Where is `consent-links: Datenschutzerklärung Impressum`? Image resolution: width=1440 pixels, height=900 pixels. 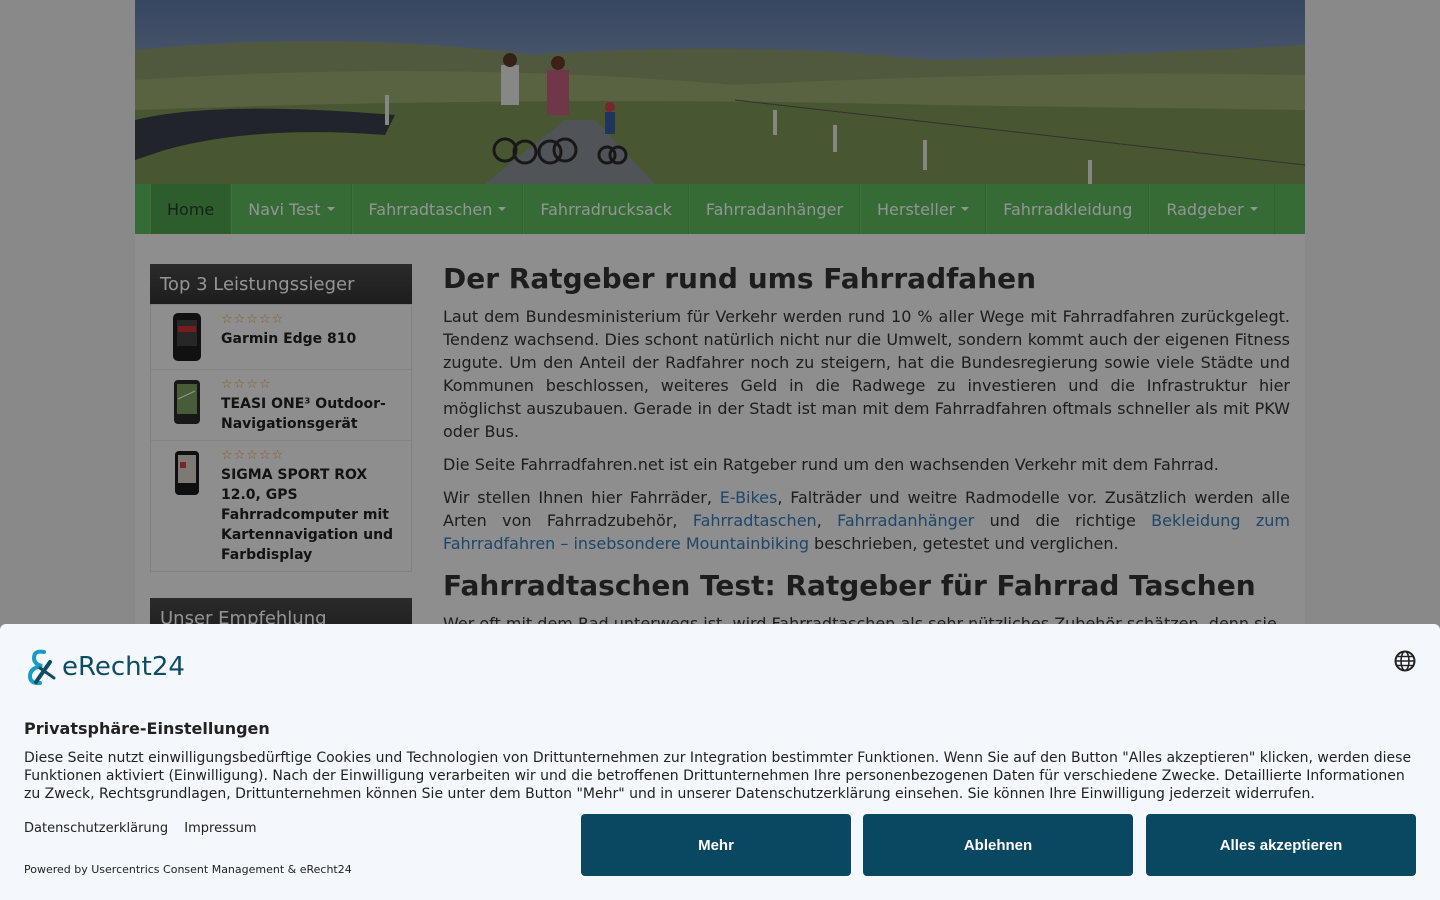
consent-links: Datenschutzerklärung Impressum is located at coordinates (146, 828).